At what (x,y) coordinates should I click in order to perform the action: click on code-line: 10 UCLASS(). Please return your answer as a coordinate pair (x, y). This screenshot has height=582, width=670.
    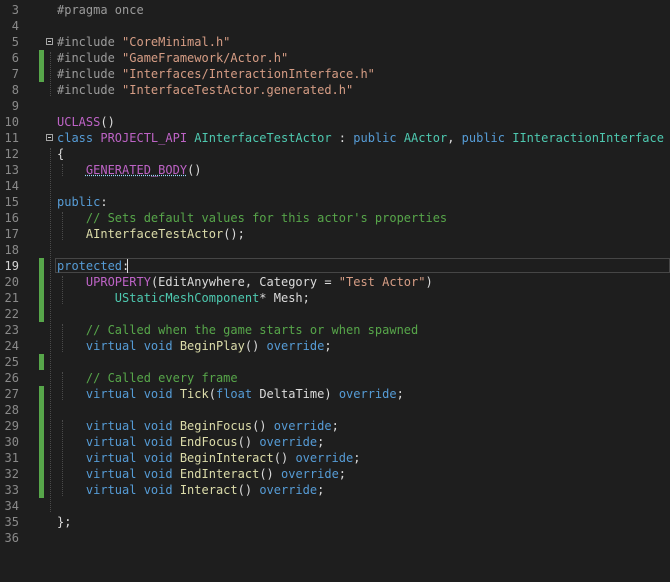
    Looking at the image, I should click on (335, 122).